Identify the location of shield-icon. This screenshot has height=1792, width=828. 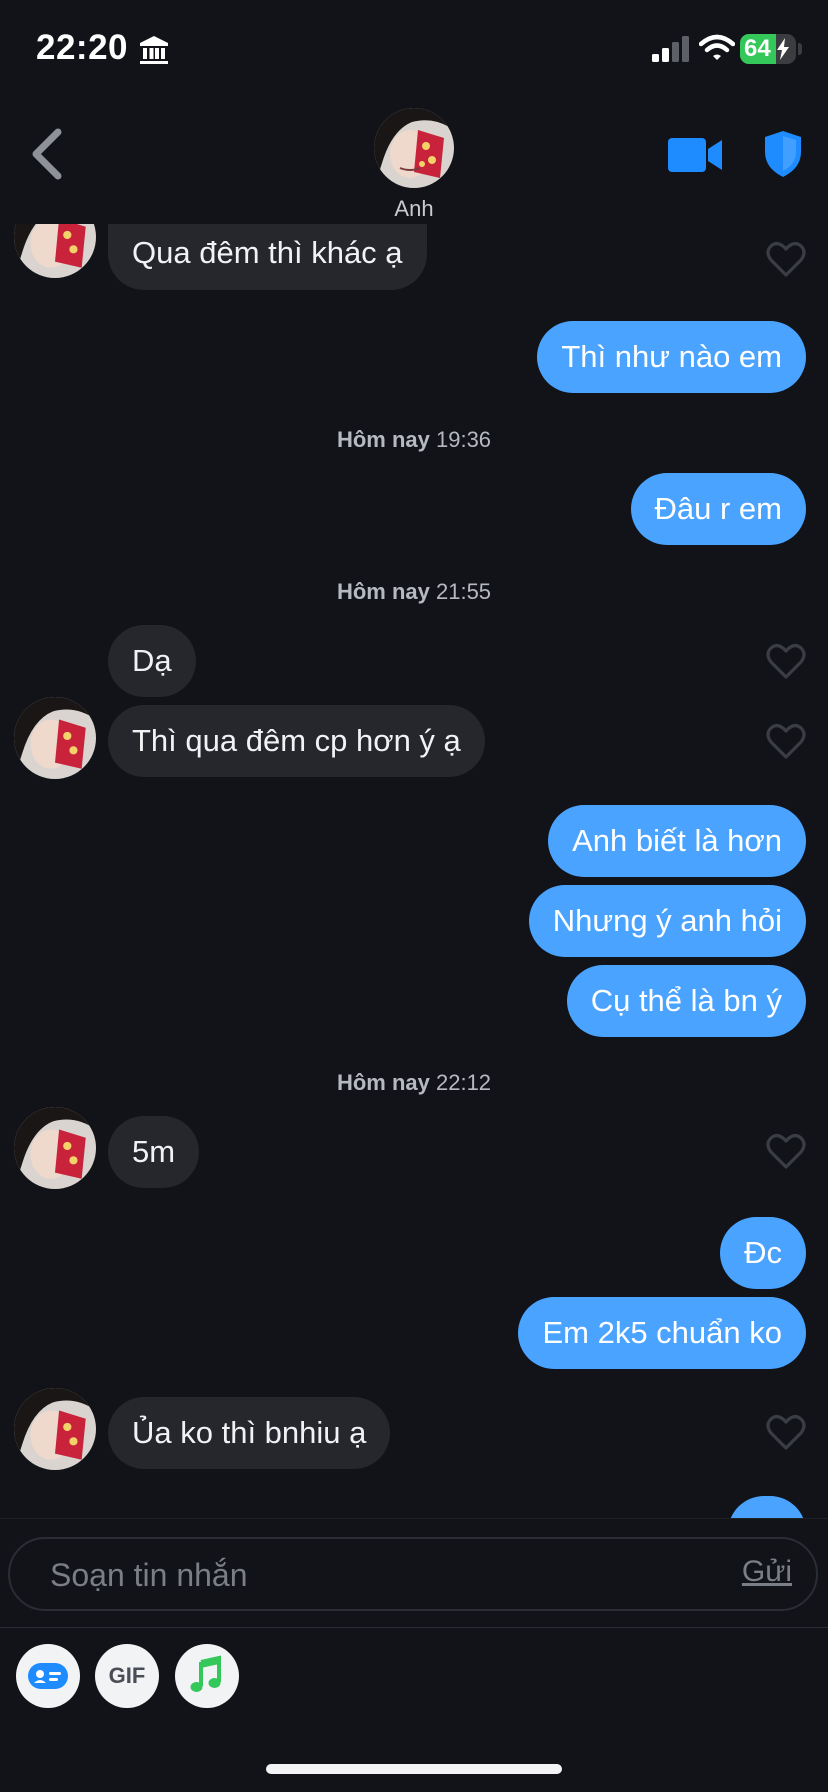
(783, 154).